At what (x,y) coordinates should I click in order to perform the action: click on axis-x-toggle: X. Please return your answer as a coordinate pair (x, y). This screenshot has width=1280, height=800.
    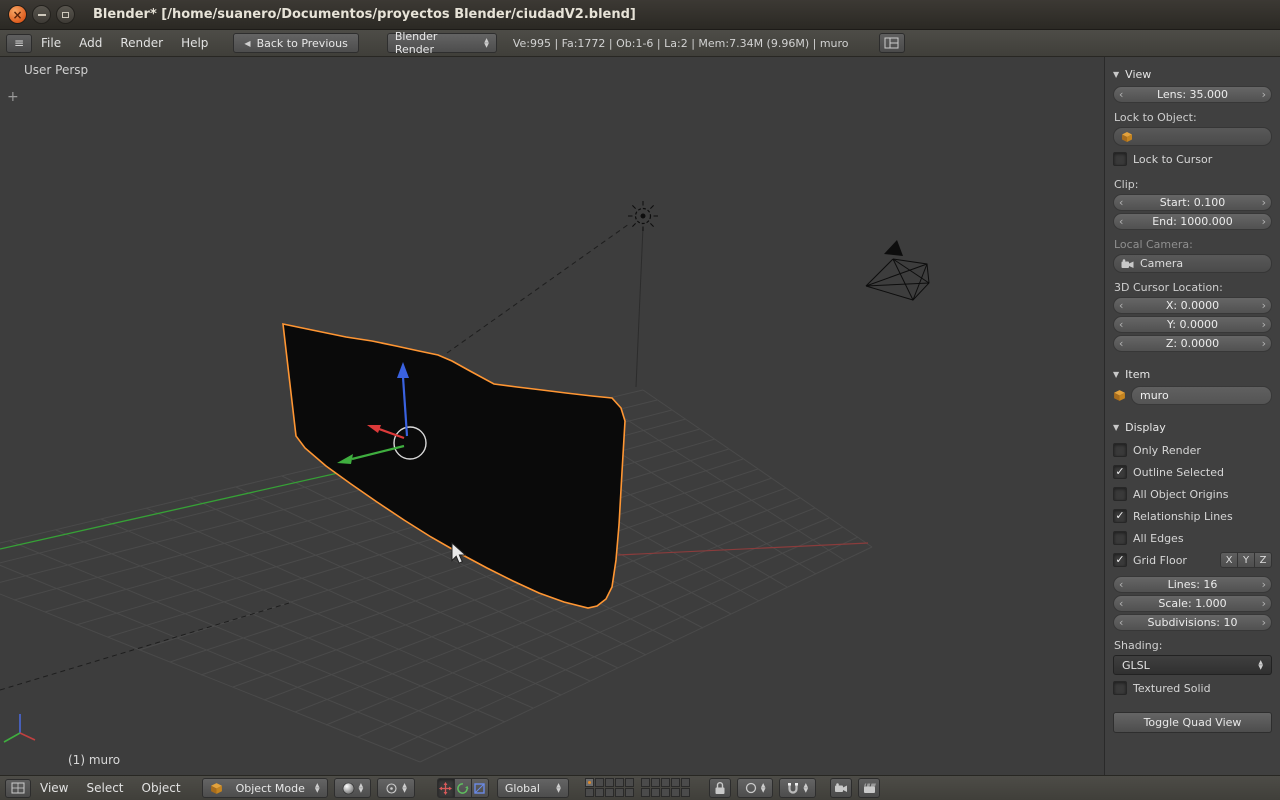
    Looking at the image, I should click on (1229, 560).